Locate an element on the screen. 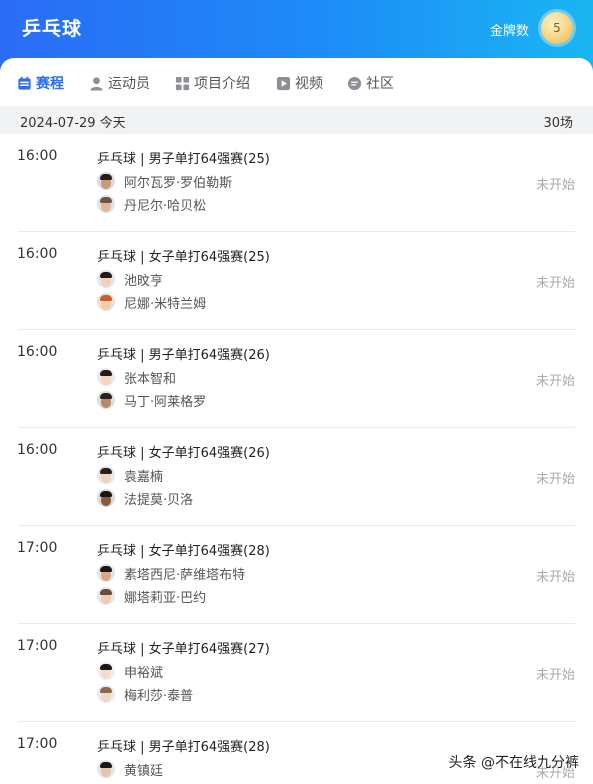  play-icon is located at coordinates (283, 83).